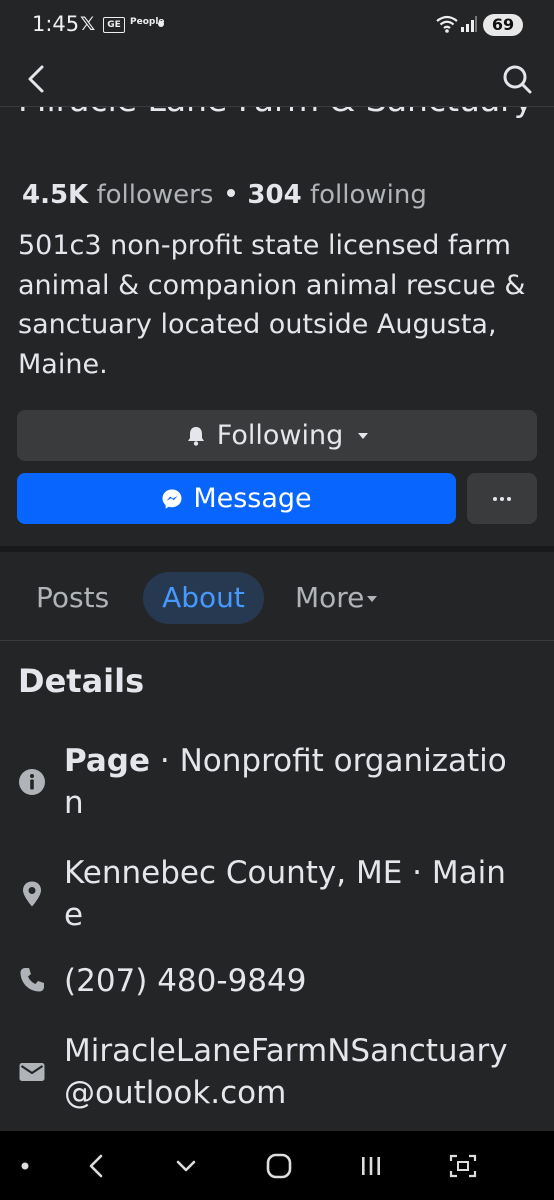 Image resolution: width=554 pixels, height=1200 pixels. Describe the element at coordinates (96, 1166) in the screenshot. I see `nav-back-icon` at that location.